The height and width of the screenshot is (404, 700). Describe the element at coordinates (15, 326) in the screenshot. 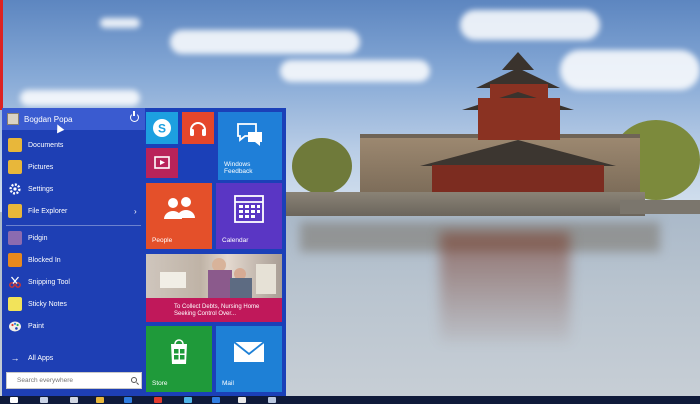

I see `palette-icon` at that location.